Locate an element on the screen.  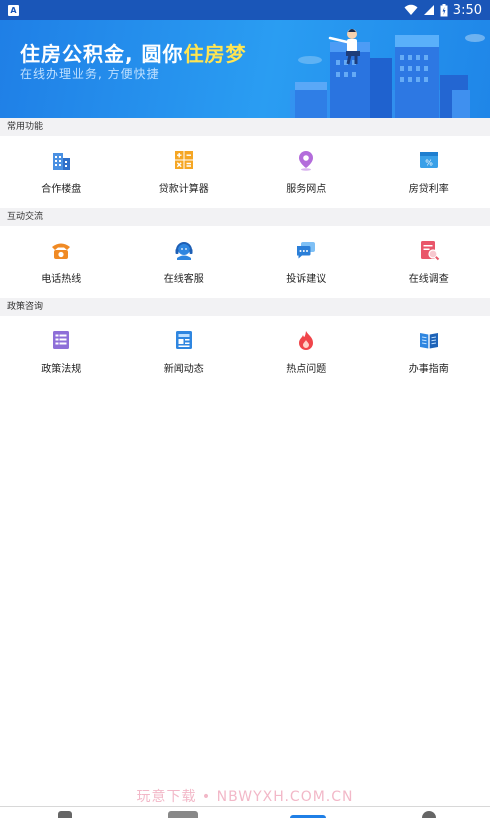
document-icon is located at coordinates (61, 340).